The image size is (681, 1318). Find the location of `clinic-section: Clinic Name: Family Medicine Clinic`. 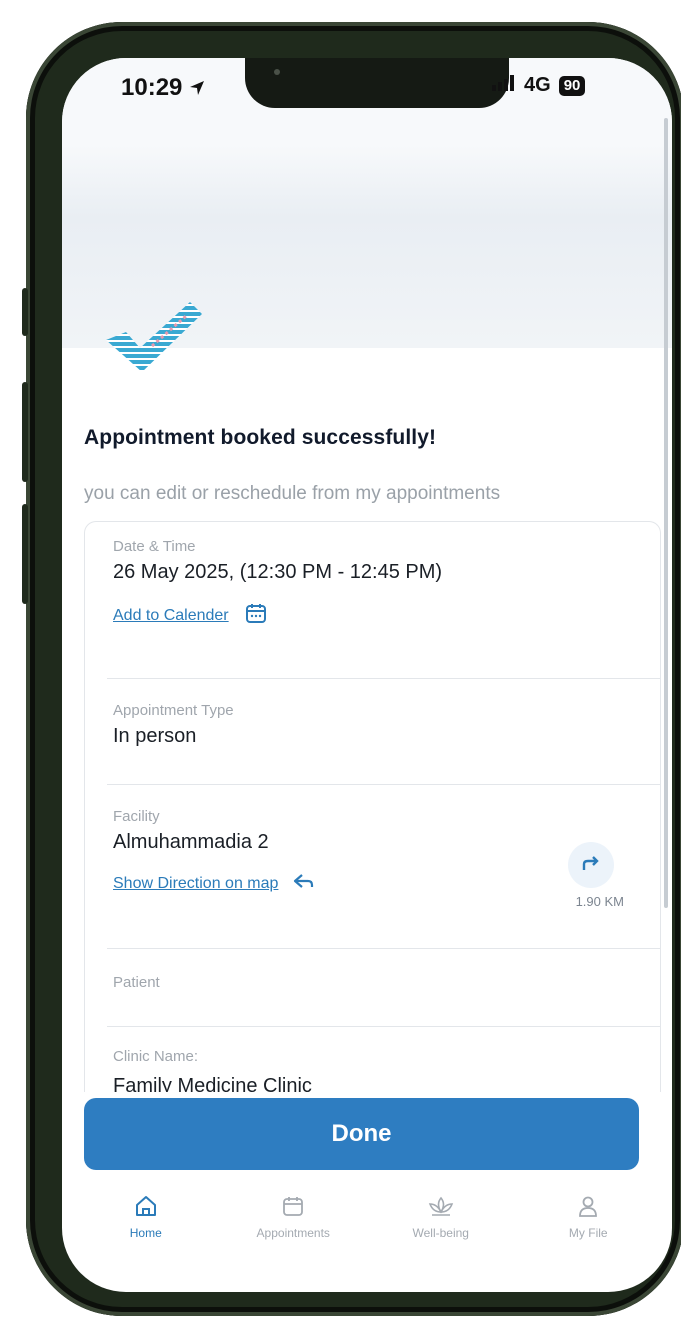

clinic-section: Clinic Name: Family Medicine Clinic is located at coordinates (386, 1070).